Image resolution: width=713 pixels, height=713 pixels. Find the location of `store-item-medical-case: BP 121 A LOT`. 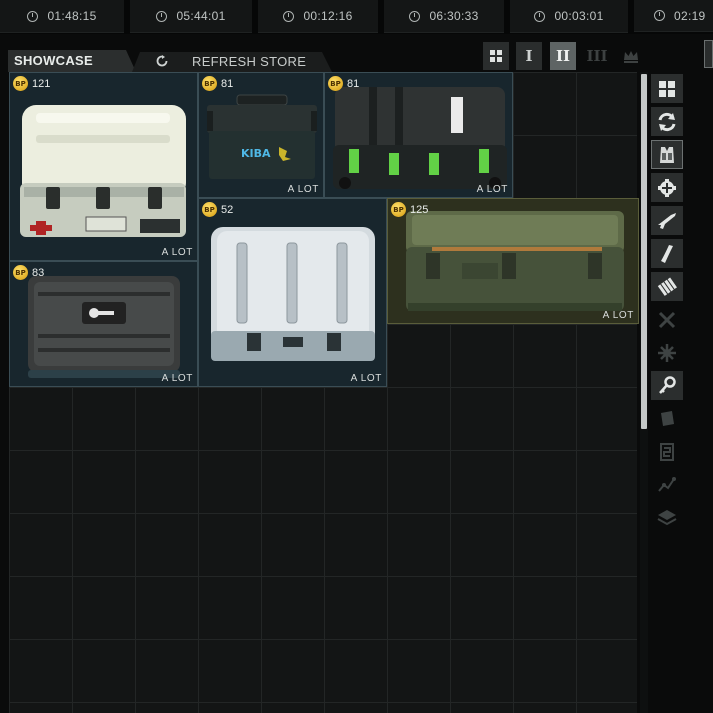

store-item-medical-case: BP 121 A LOT is located at coordinates (103, 166).